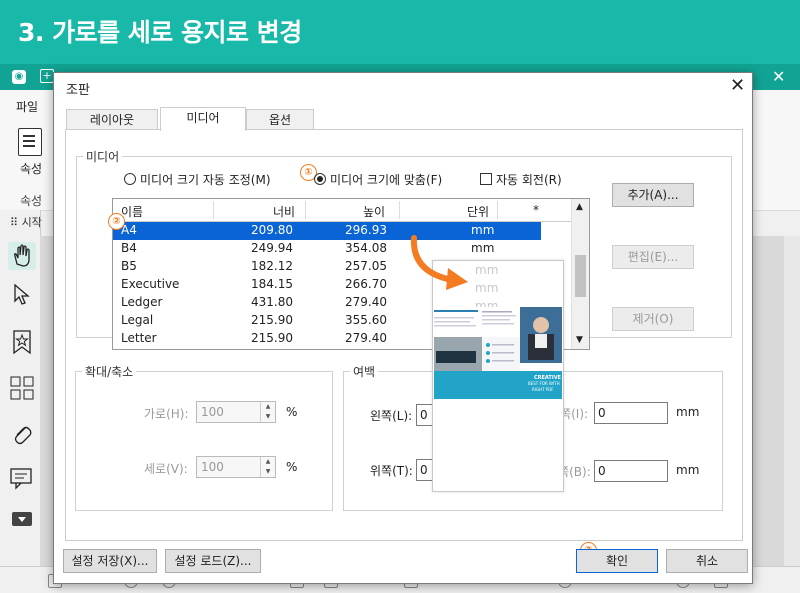 The height and width of the screenshot is (593, 800). Describe the element at coordinates (342, 210) in the screenshot. I see `table-header: 이름 너비 높이 단위 *` at that location.